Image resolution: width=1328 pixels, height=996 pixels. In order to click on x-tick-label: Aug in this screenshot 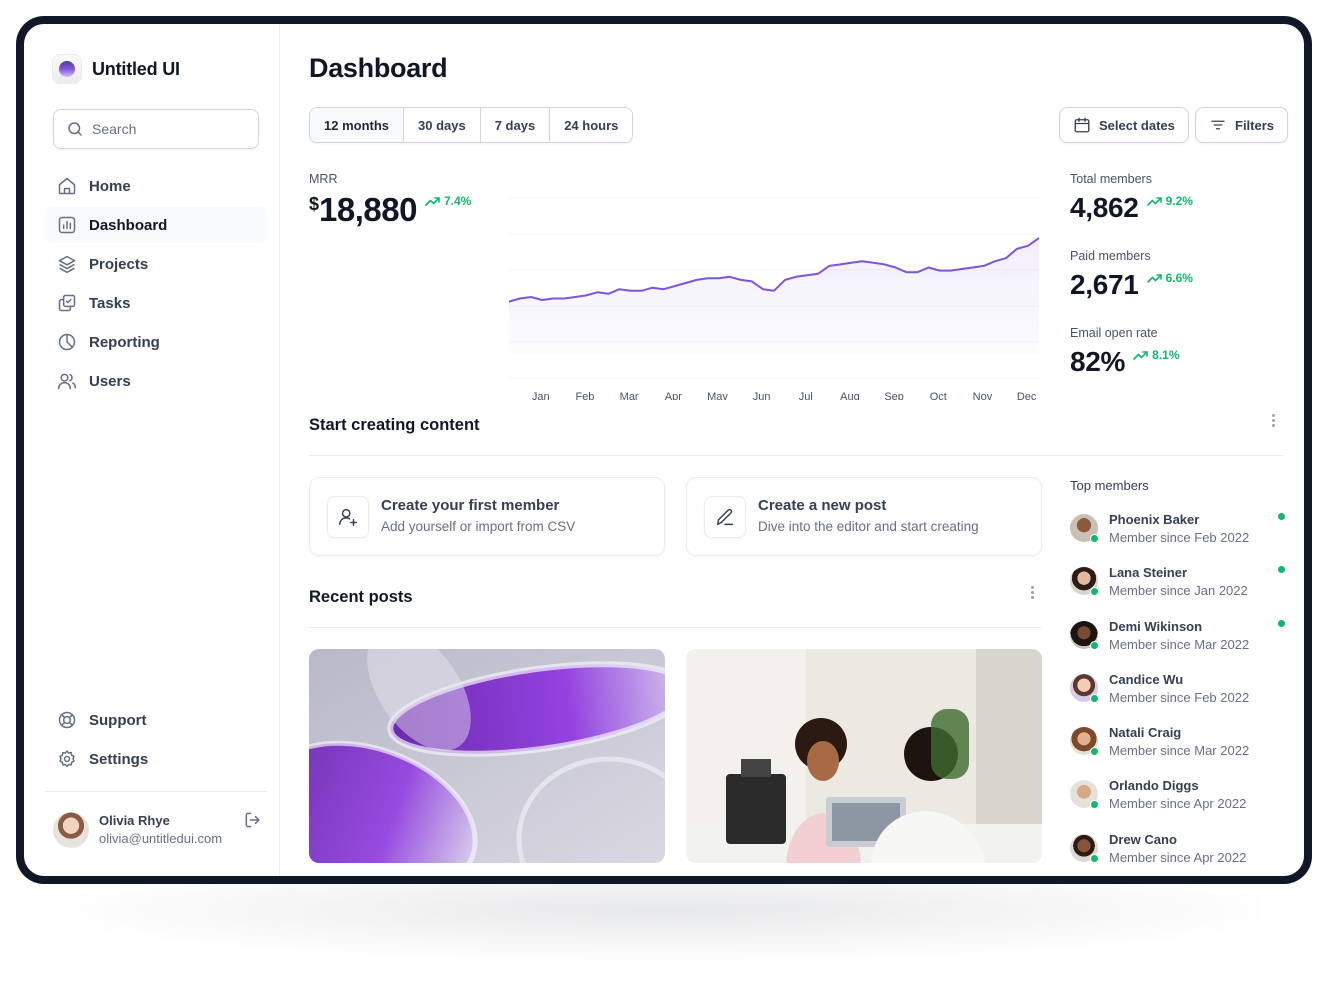, I will do `click(850, 395)`.